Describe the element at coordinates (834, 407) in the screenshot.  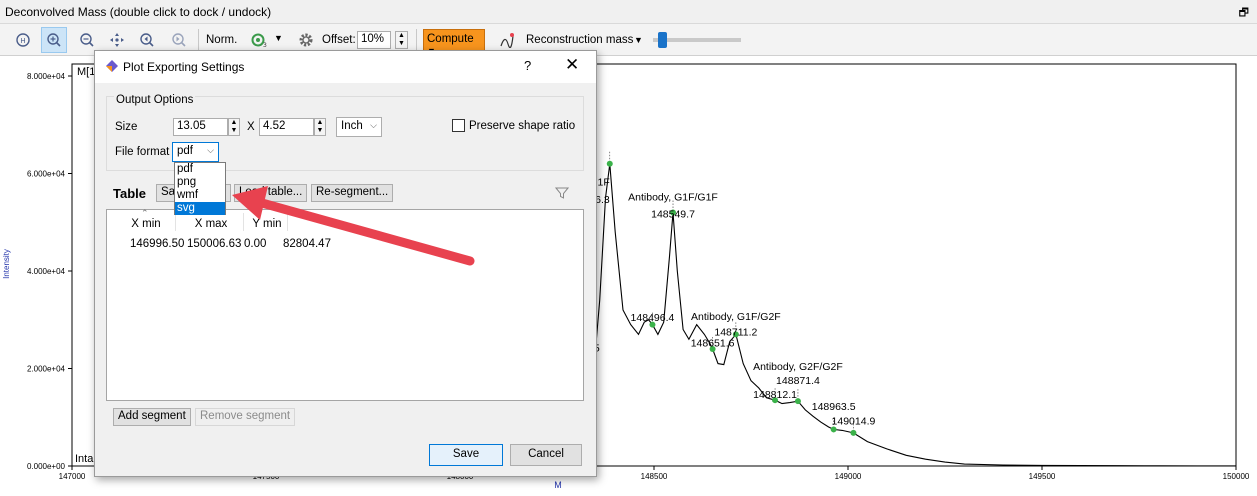
I see `peak-annotation: 148963.5` at that location.